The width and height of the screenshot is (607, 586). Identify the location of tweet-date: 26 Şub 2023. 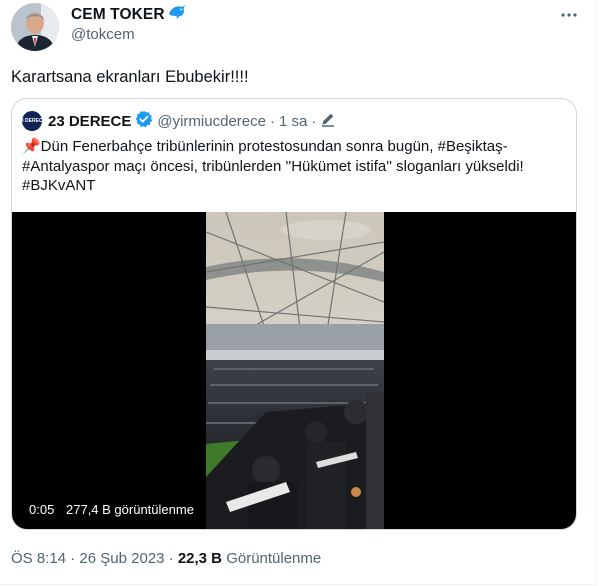
(121, 558).